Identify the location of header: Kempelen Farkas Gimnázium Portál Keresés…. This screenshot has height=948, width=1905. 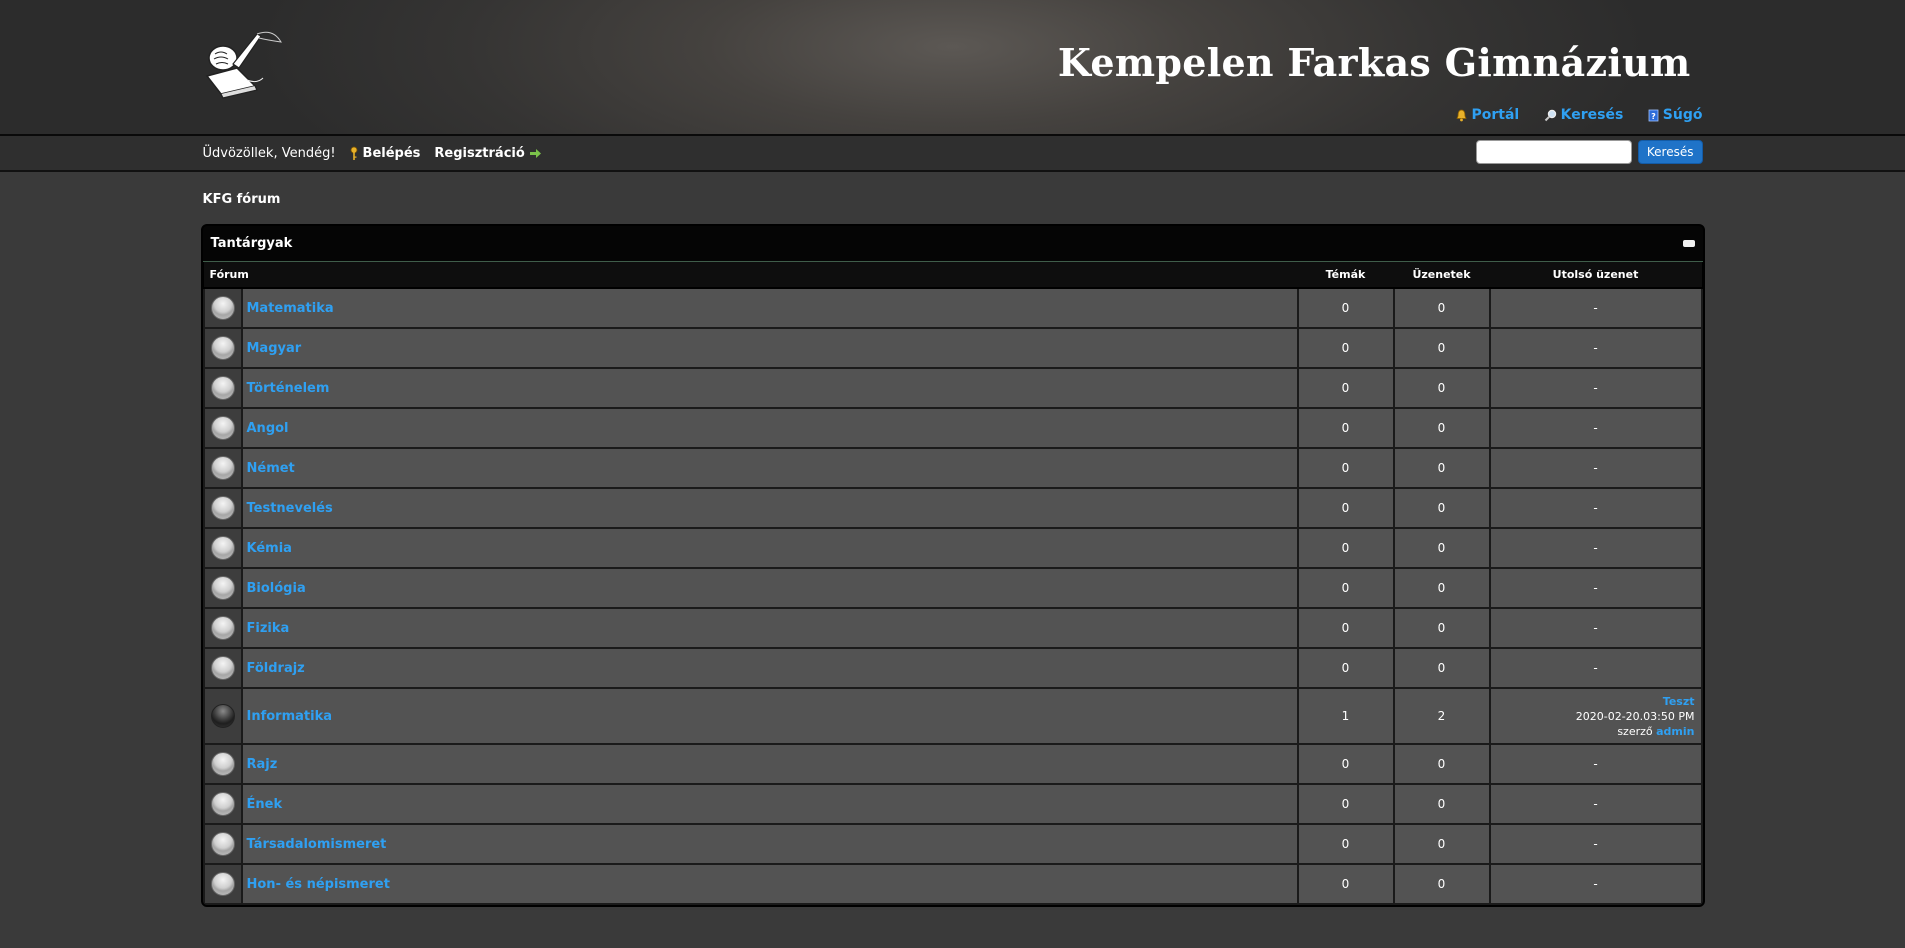
(952, 68).